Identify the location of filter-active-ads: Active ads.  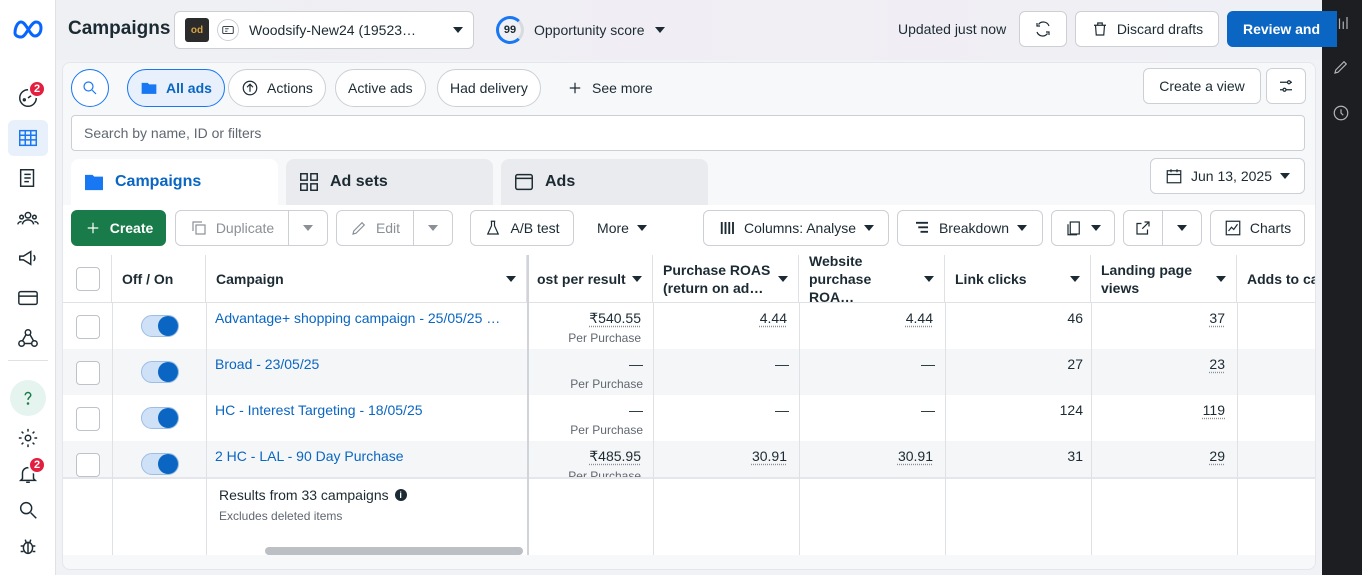
(380, 88).